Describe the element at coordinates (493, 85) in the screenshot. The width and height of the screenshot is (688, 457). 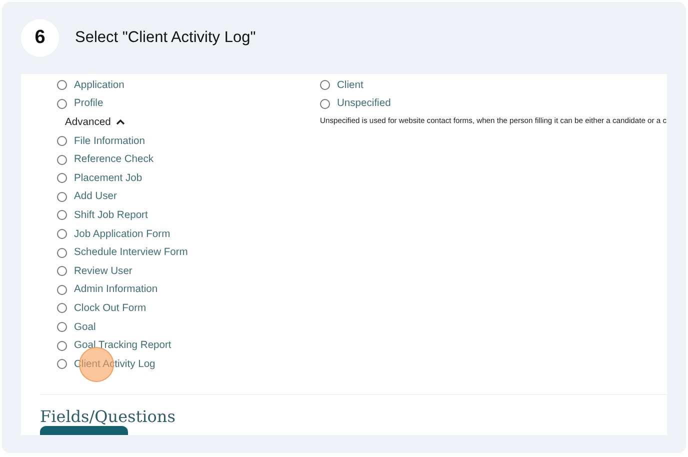
I see `radio-option: Client` at that location.